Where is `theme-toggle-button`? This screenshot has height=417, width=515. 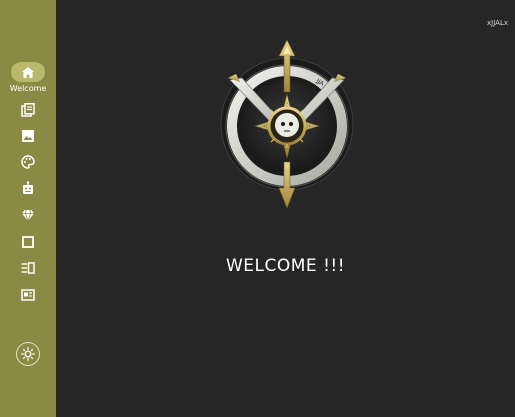 theme-toggle-button is located at coordinates (28, 354).